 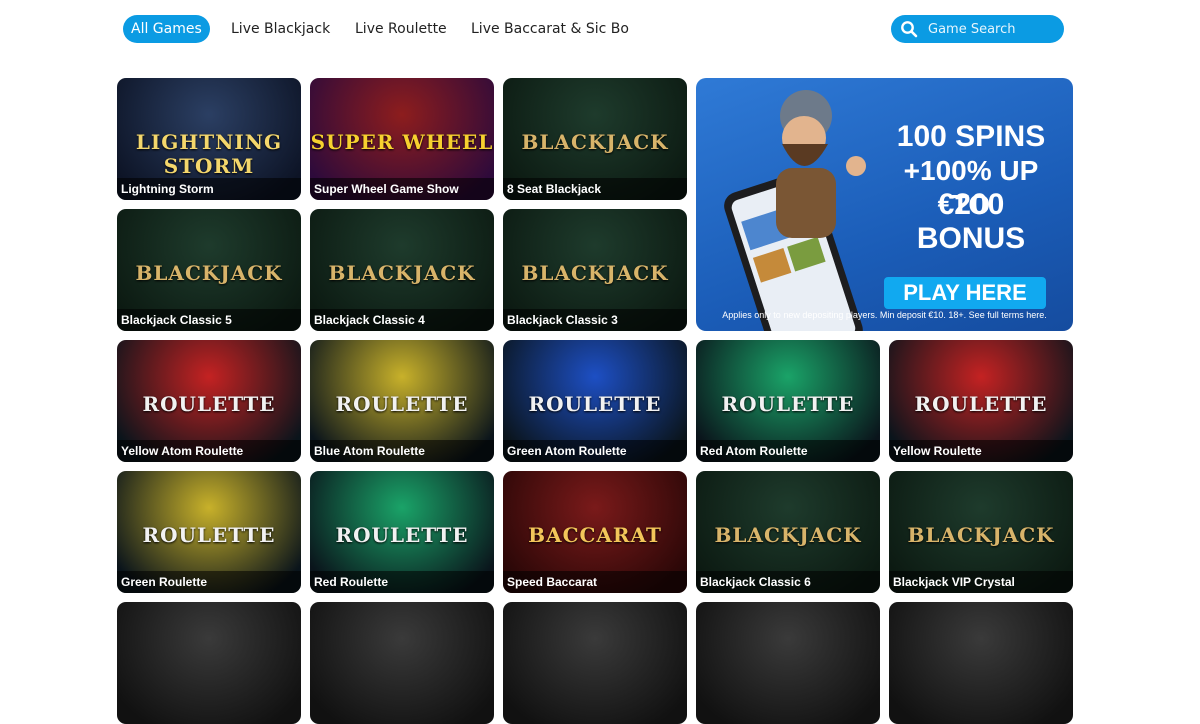 I want to click on game-tile: ROULETTE Green Atom Roulette, so click(x=595, y=401).